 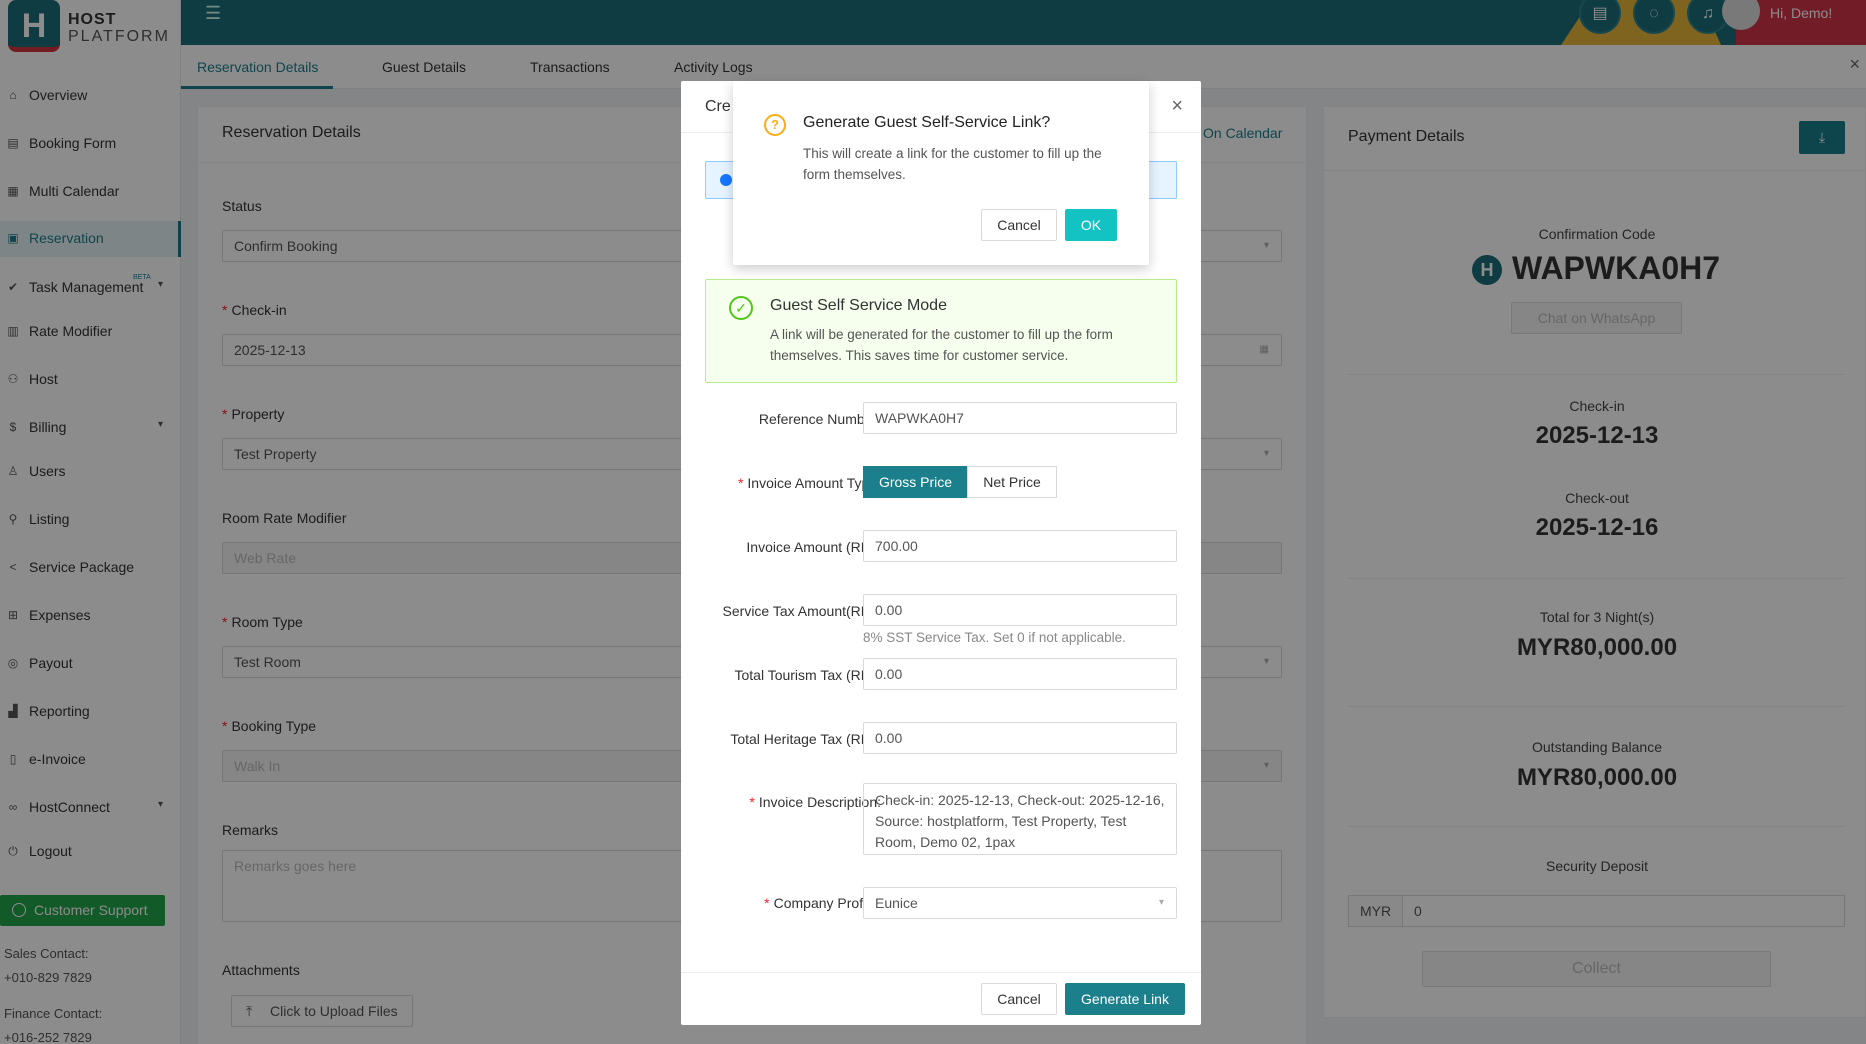 What do you see at coordinates (1012, 482) in the screenshot?
I see `net-price-option: Net Price` at bounding box center [1012, 482].